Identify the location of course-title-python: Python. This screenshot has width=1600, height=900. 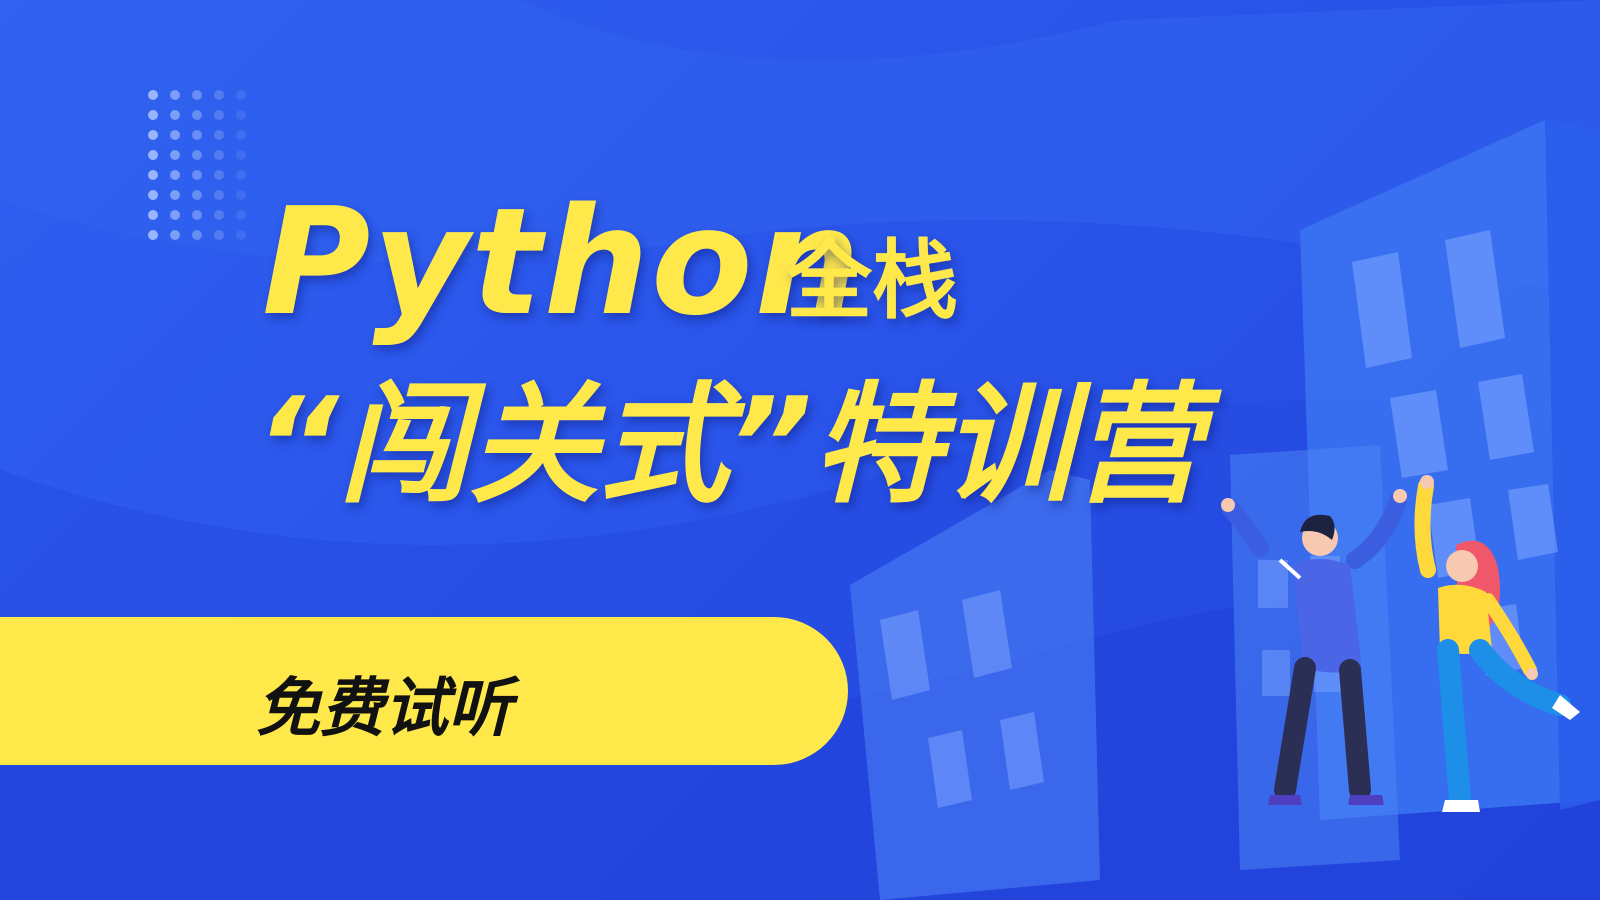
(562, 262).